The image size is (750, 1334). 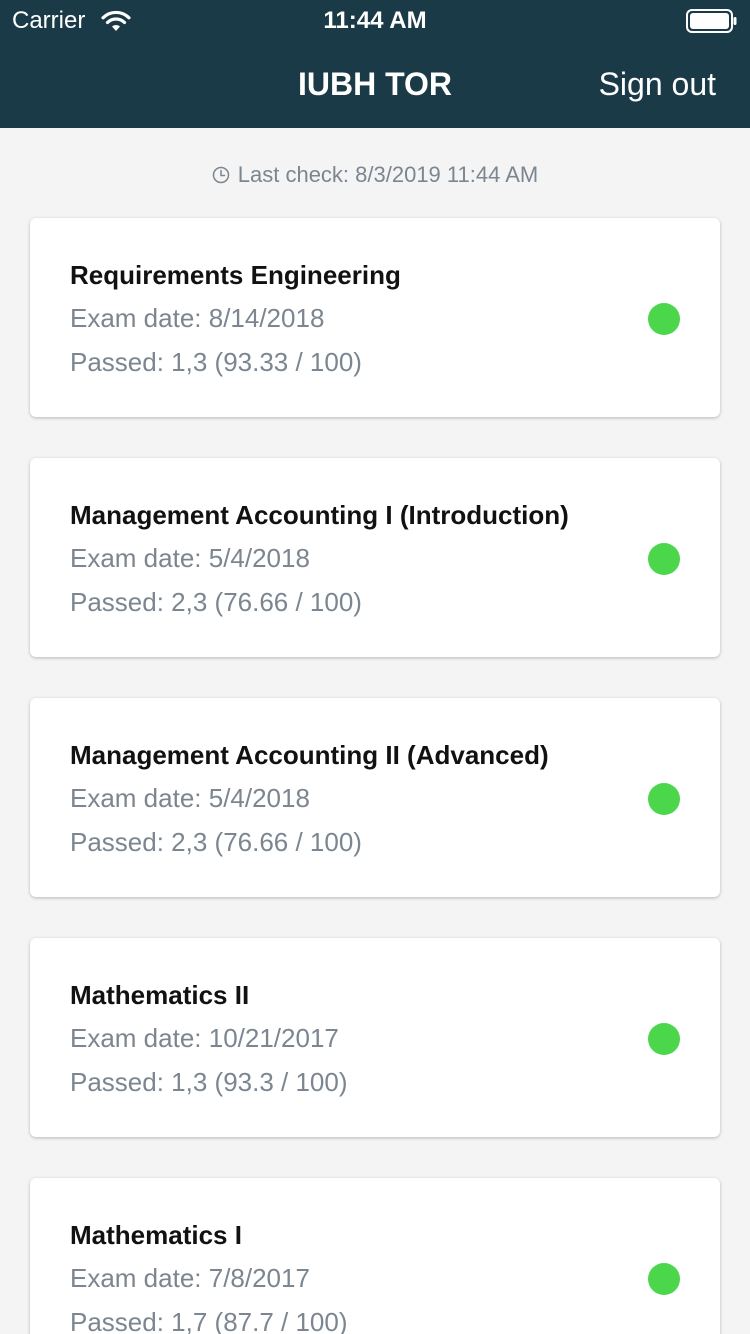 I want to click on exam-title: Requirements Engineering, so click(x=235, y=275).